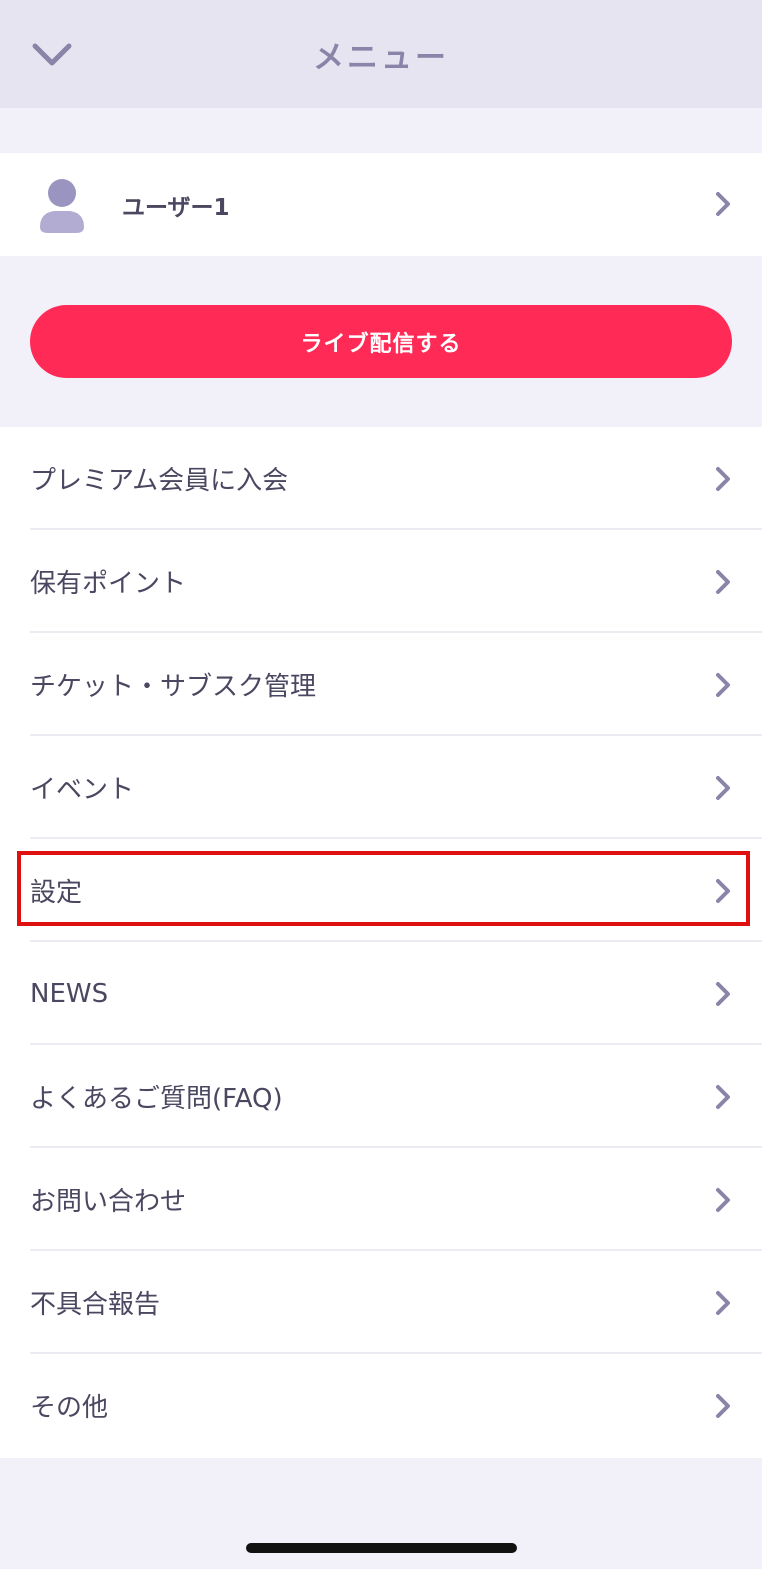 The image size is (762, 1569). What do you see at coordinates (381, 1302) in the screenshot?
I see `menu-item-bug-report: 不具合報告` at bounding box center [381, 1302].